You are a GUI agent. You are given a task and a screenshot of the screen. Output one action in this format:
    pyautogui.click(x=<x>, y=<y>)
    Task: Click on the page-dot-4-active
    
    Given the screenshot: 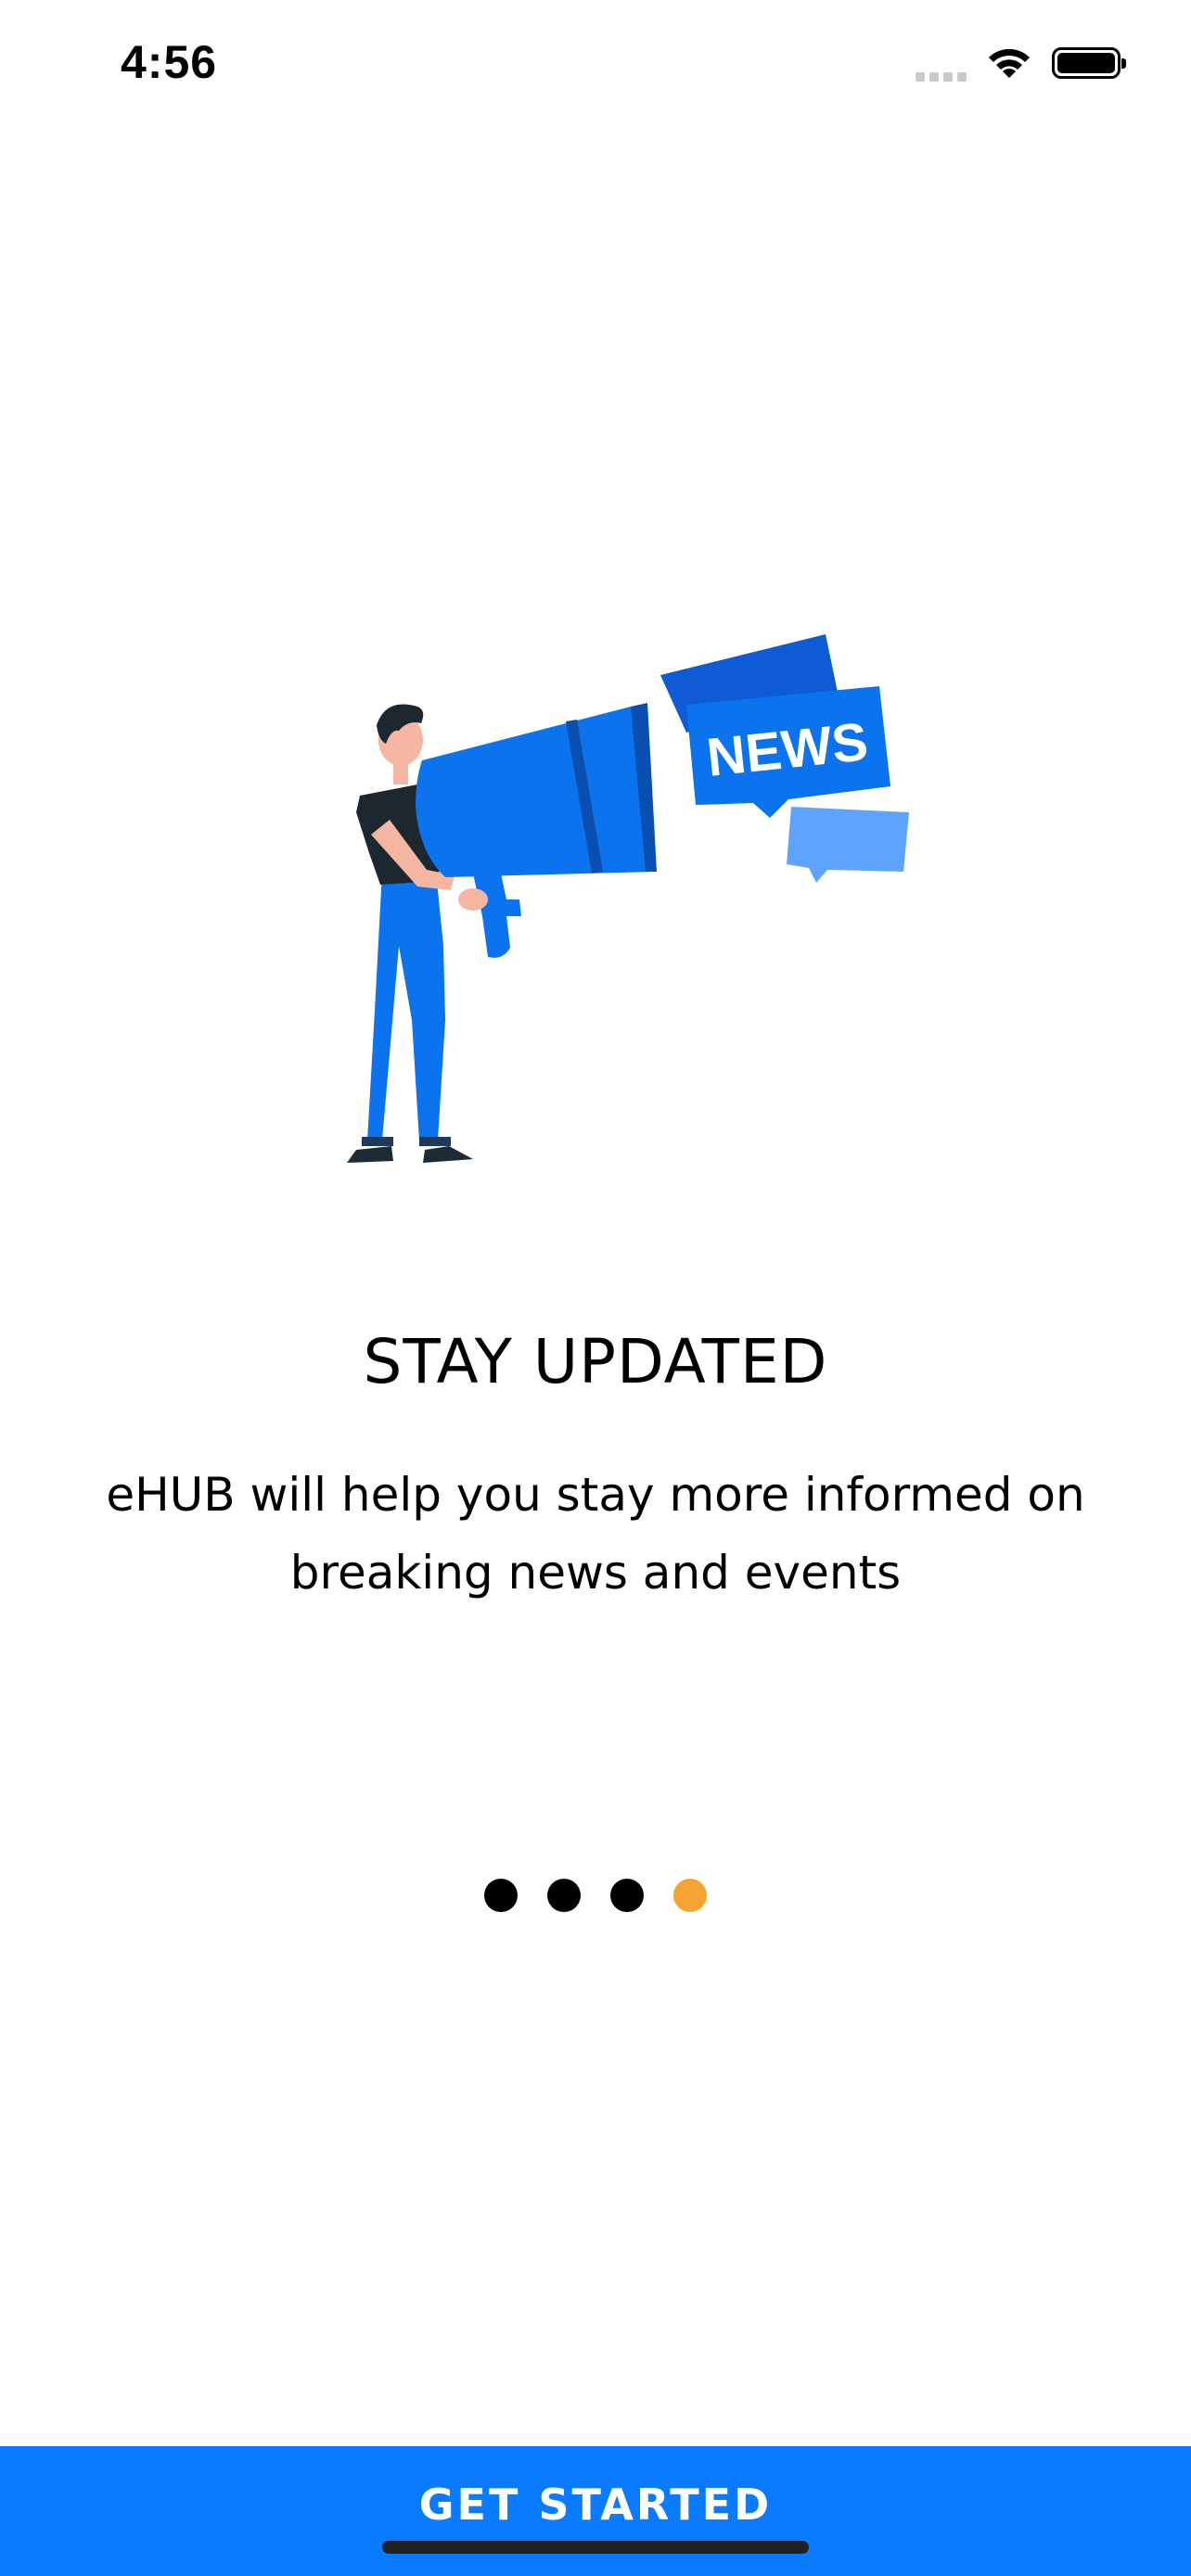 What is the action you would take?
    pyautogui.click(x=690, y=1895)
    